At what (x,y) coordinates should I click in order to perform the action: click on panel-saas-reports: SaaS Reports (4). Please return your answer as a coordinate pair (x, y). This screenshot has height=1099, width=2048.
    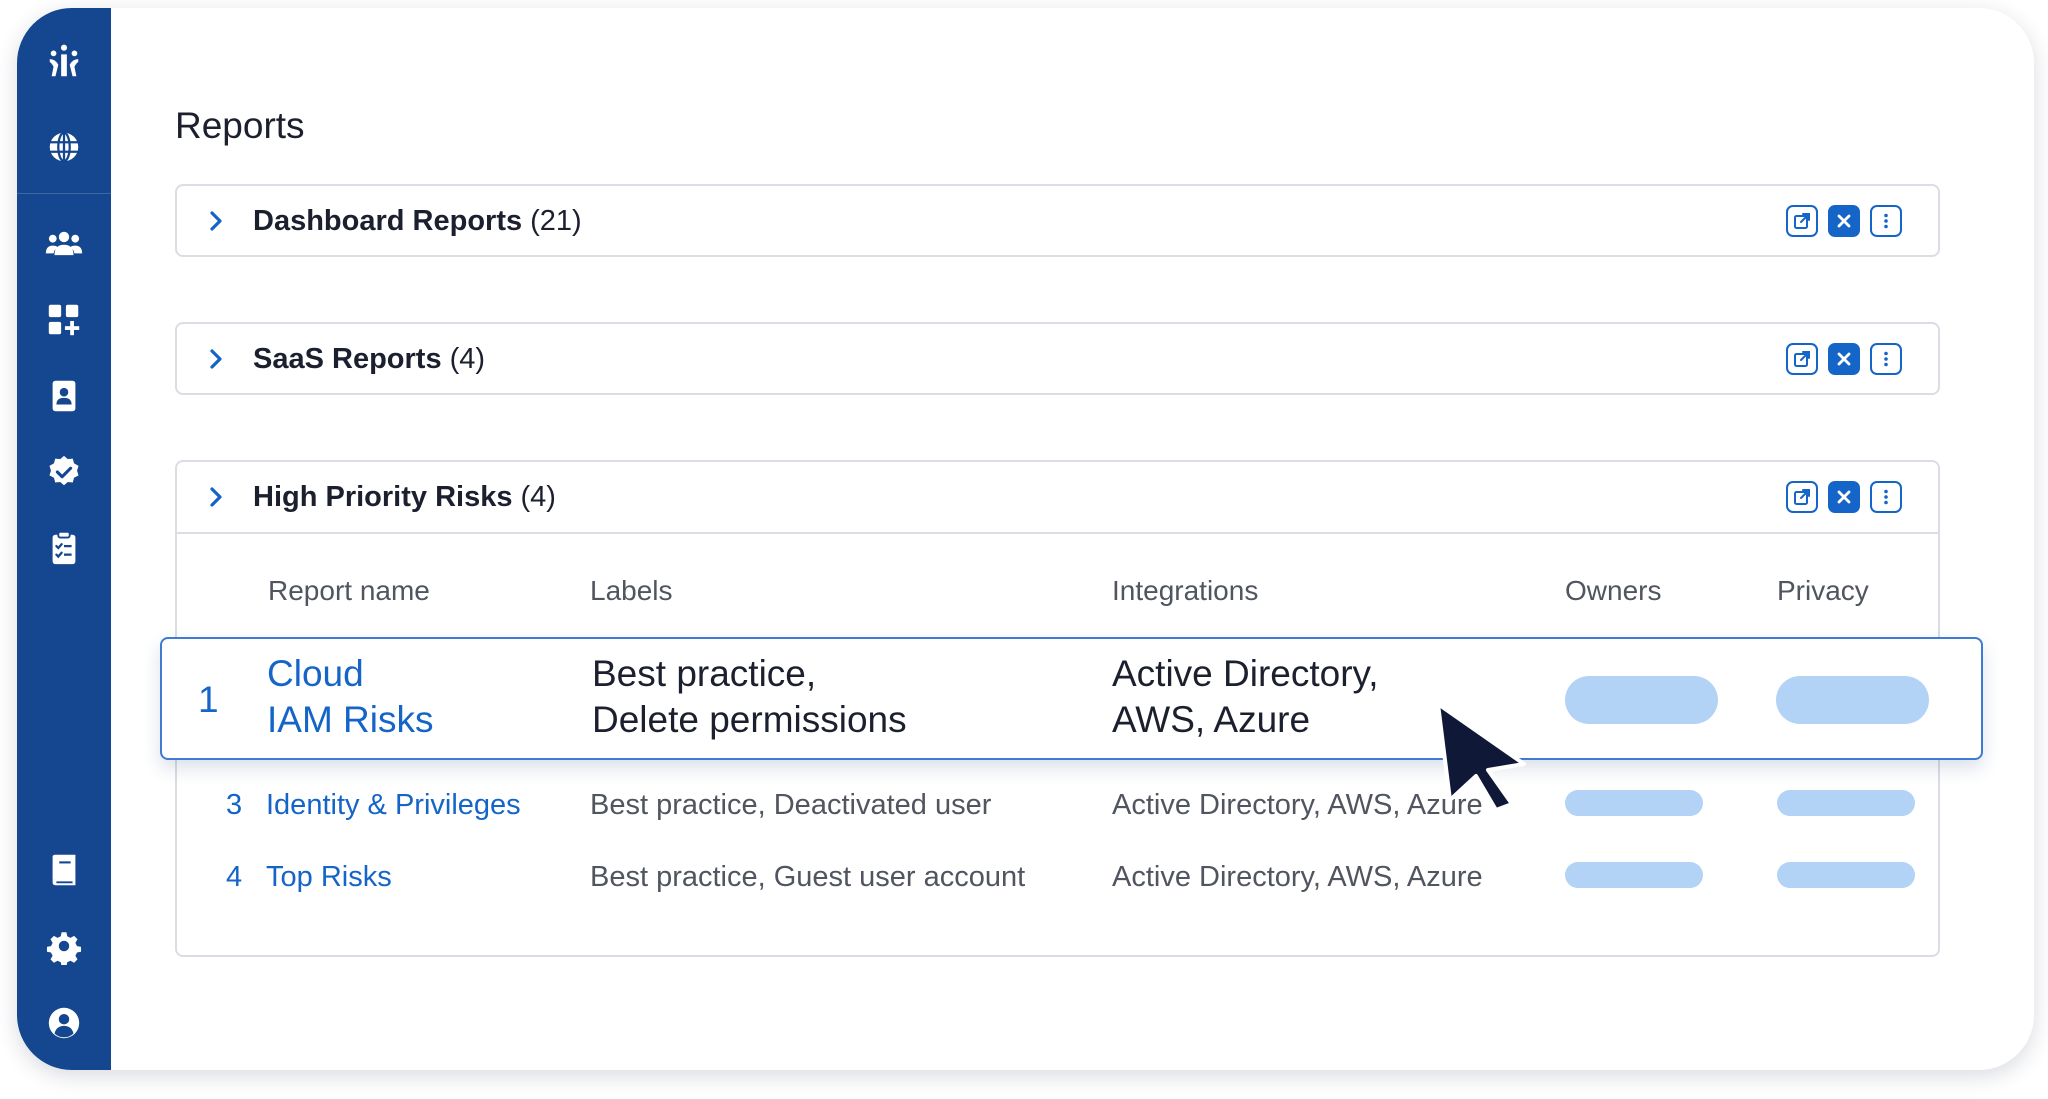
    Looking at the image, I should click on (1057, 358).